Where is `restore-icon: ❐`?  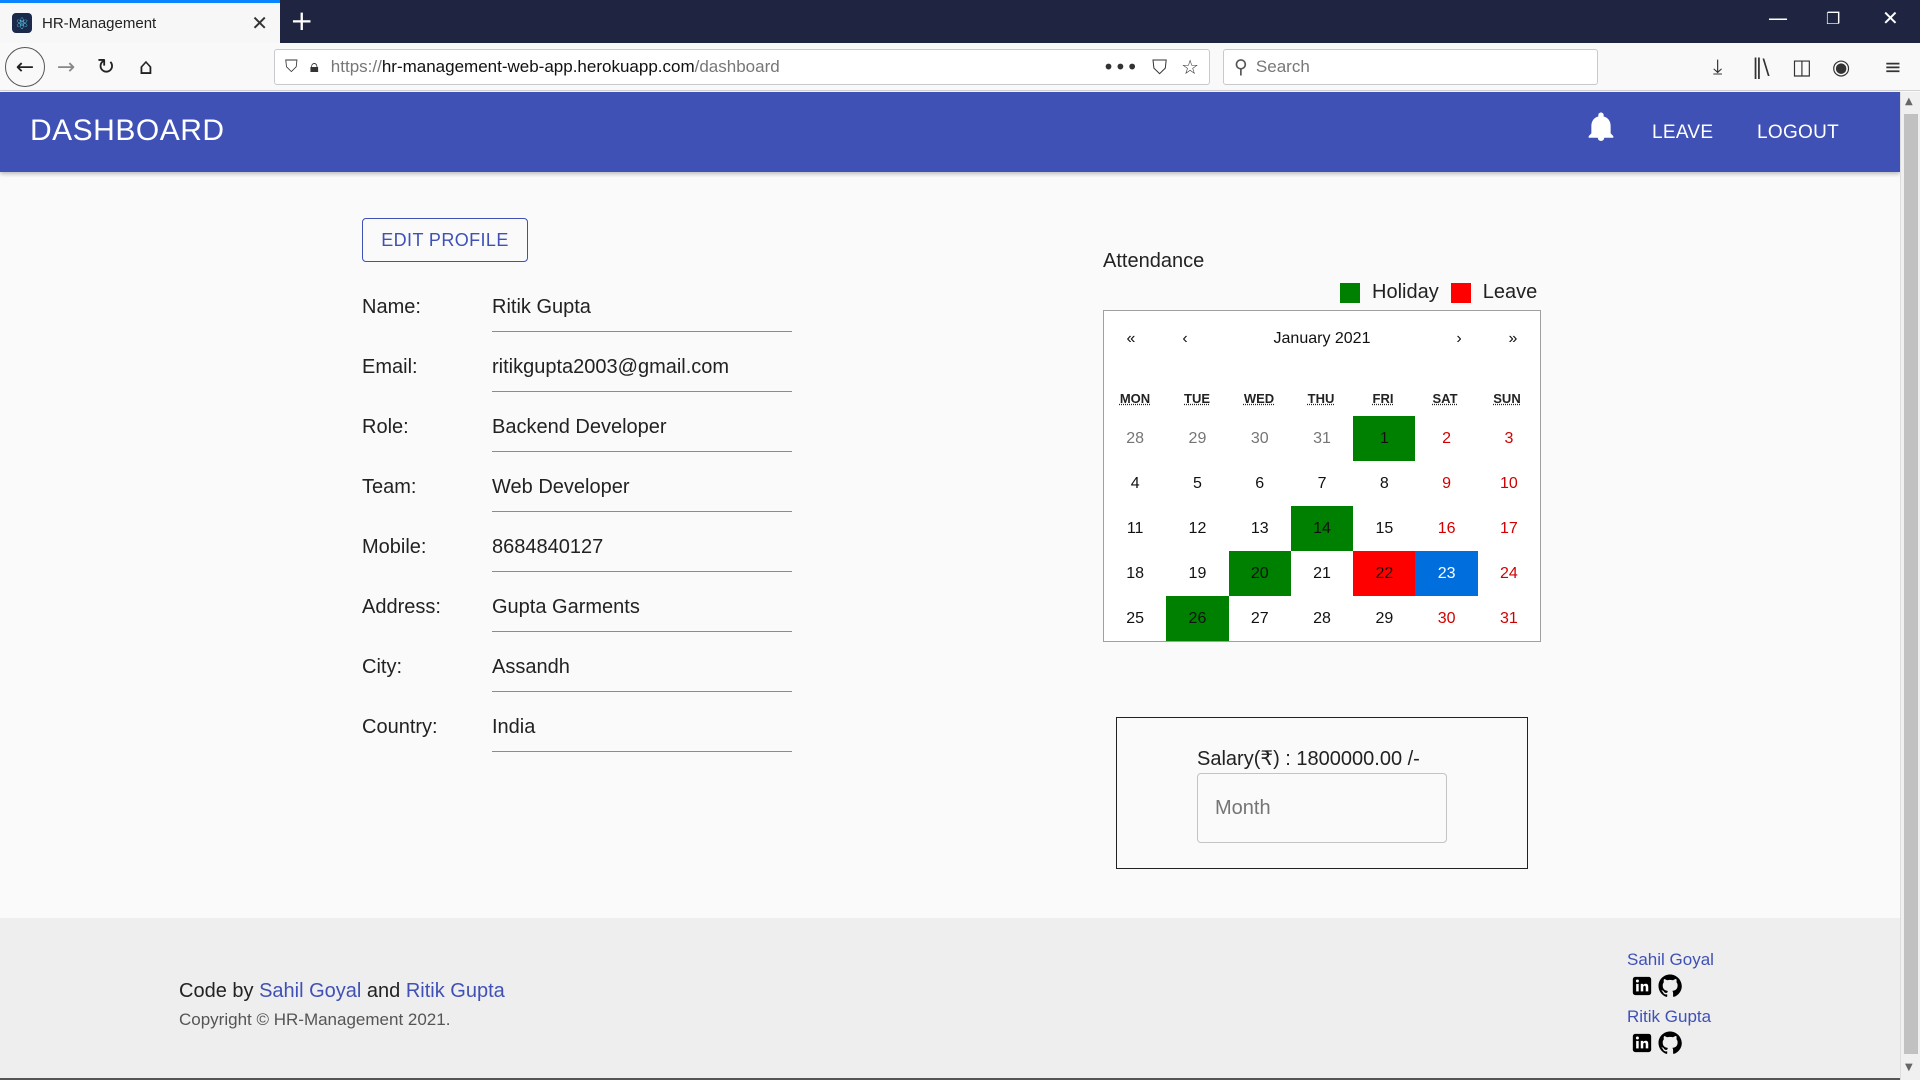 restore-icon: ❐ is located at coordinates (1833, 18).